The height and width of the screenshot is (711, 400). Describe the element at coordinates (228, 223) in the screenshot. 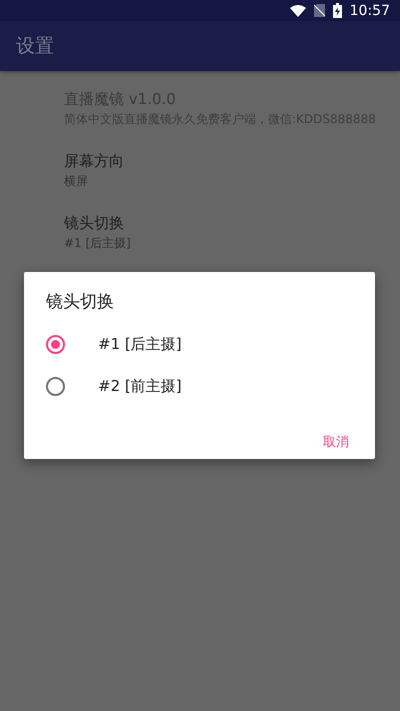

I see `setting-title: 镜头切换` at that location.